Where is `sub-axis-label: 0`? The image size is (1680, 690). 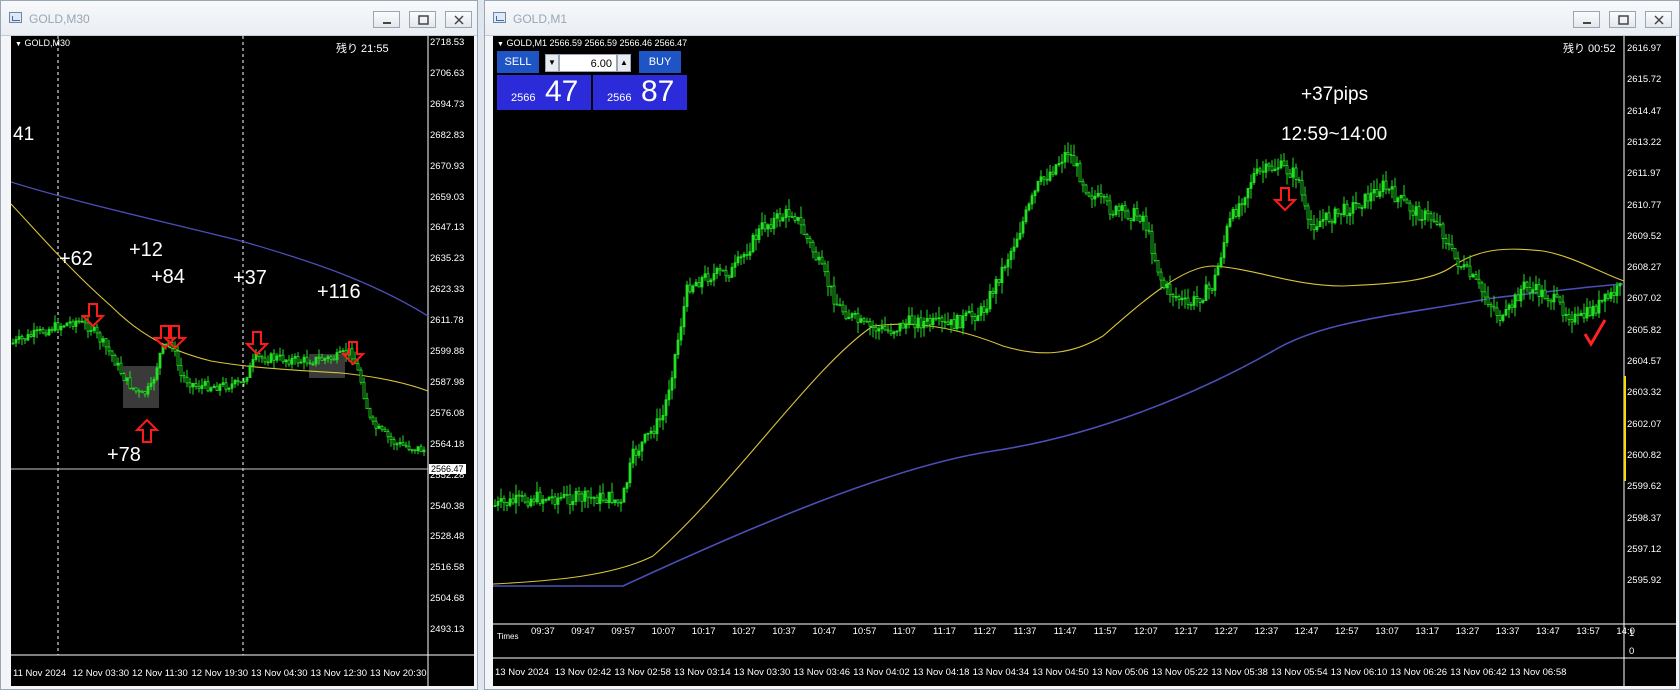
sub-axis-label: 0 is located at coordinates (1632, 651).